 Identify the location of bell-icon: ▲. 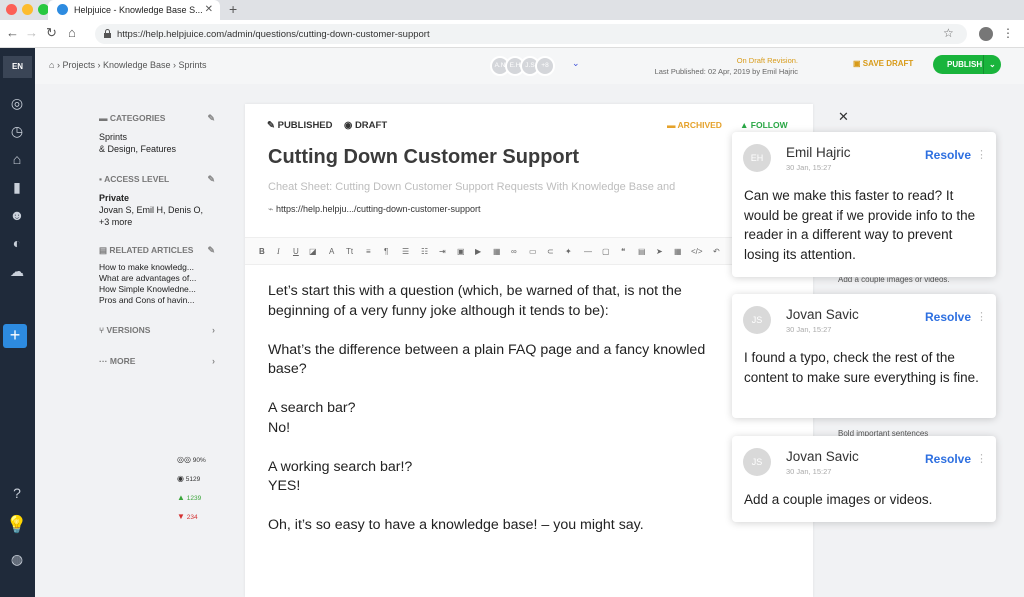
(744, 125).